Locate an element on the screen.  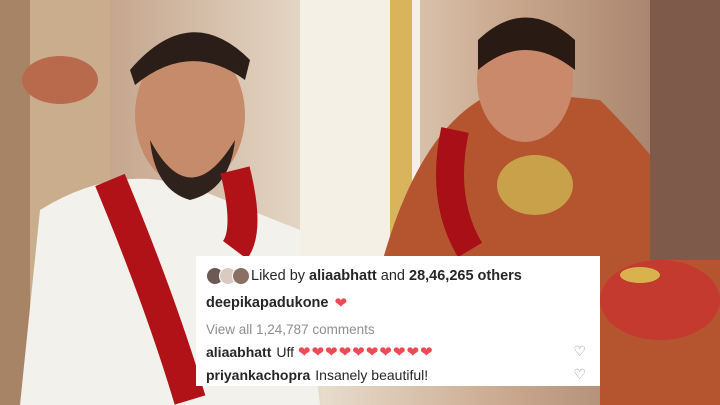
liked-by-user: aliaabhatt is located at coordinates (343, 276).